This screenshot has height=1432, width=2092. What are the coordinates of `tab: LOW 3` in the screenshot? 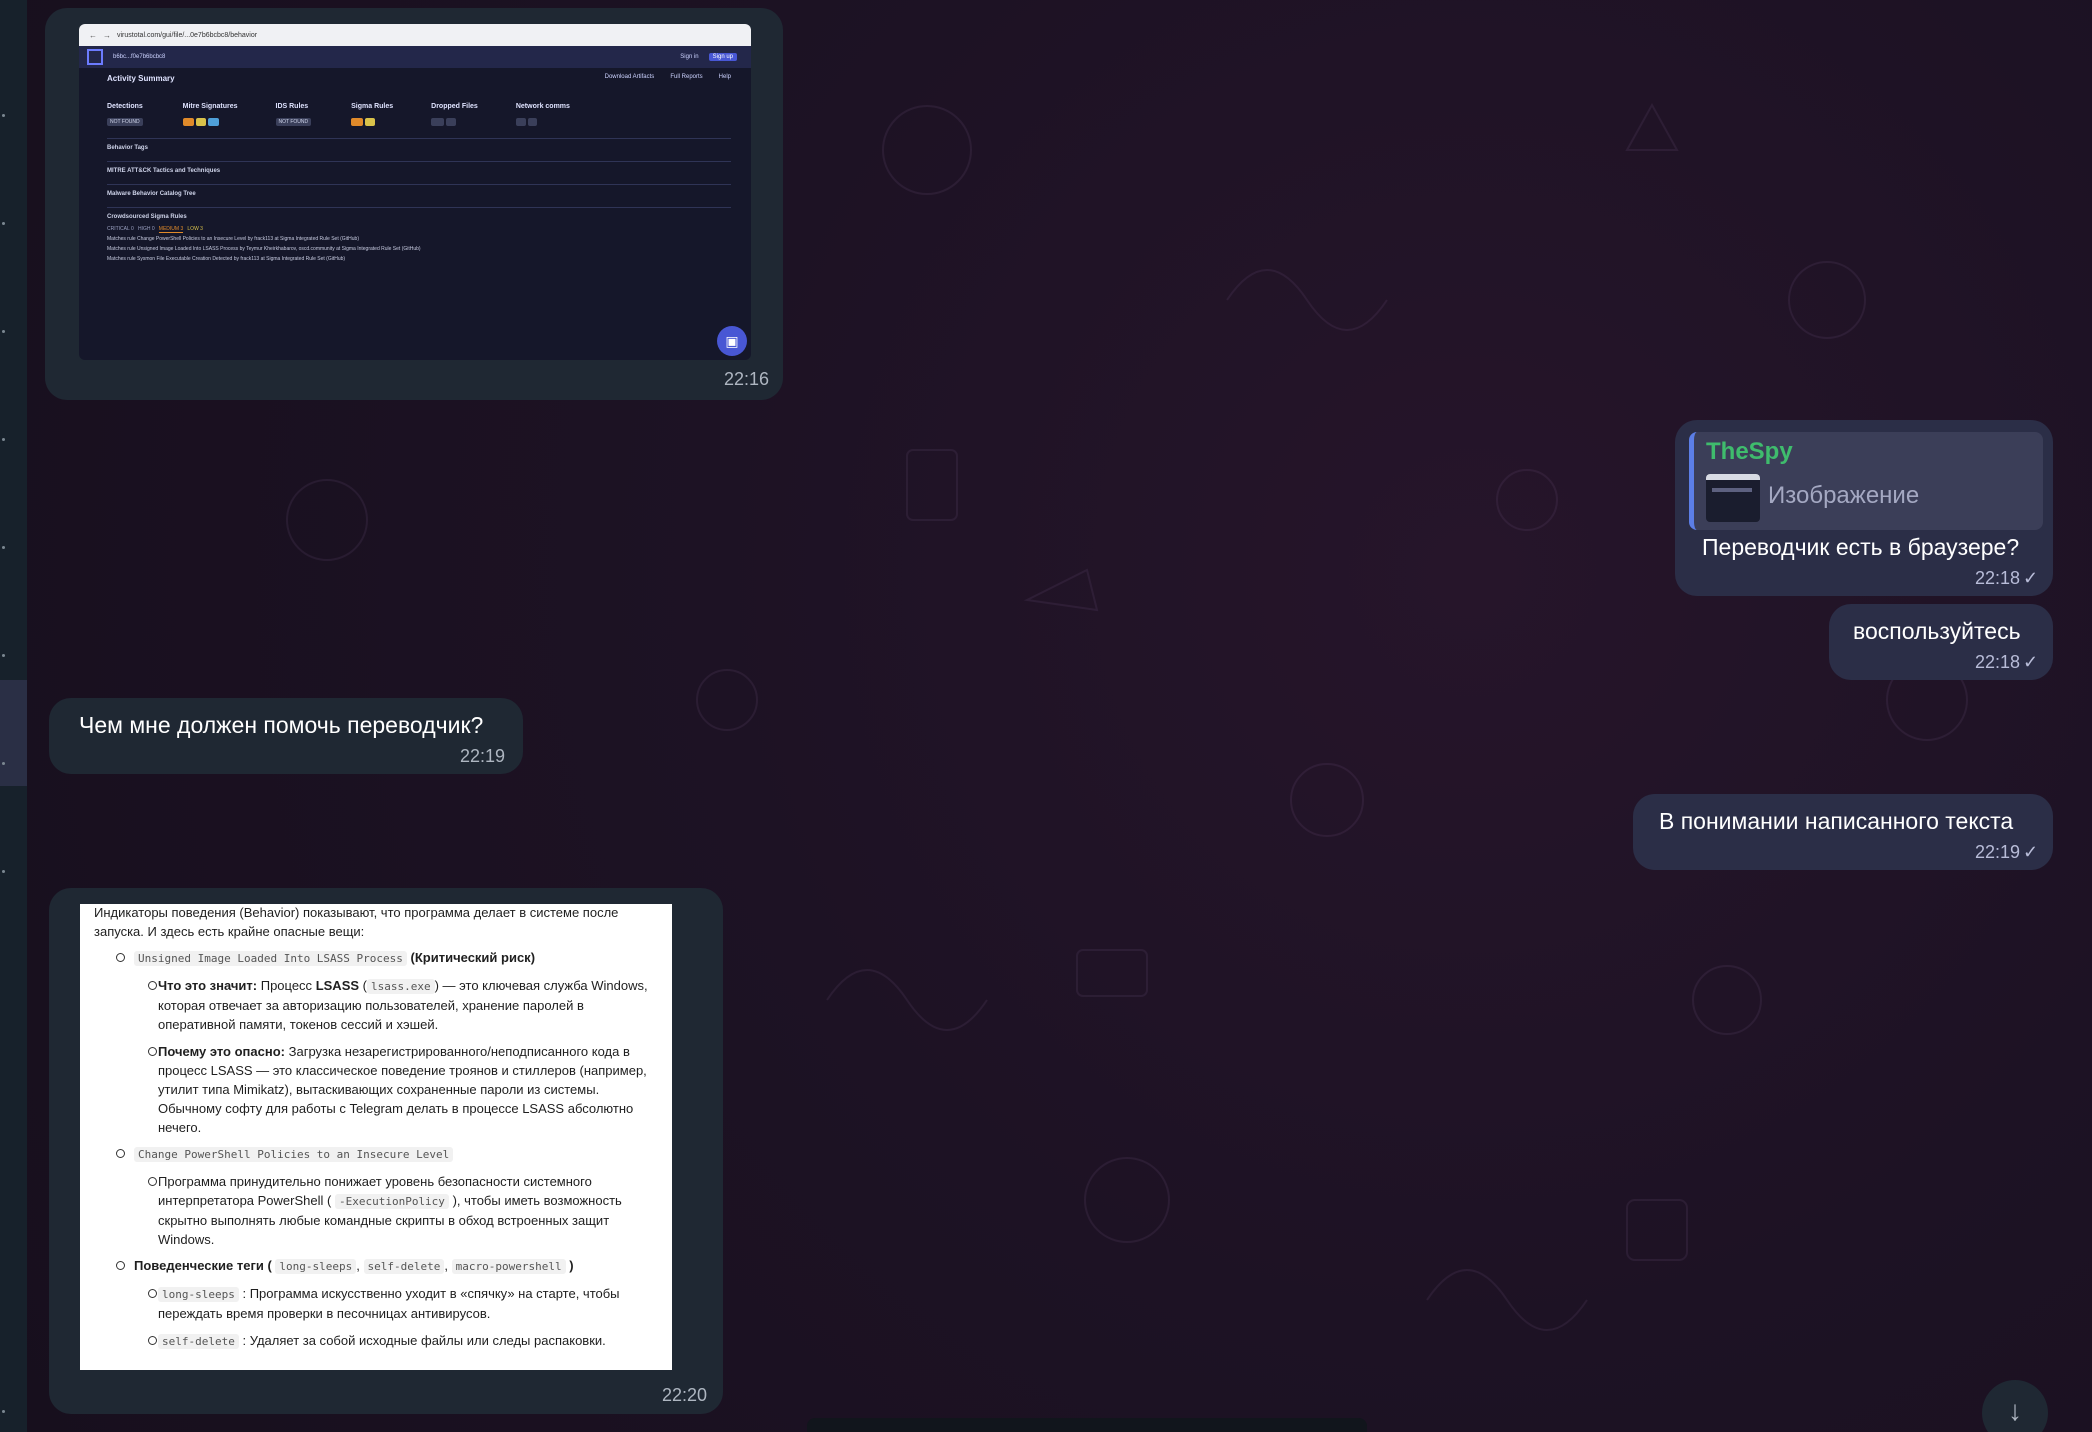 It's located at (195, 229).